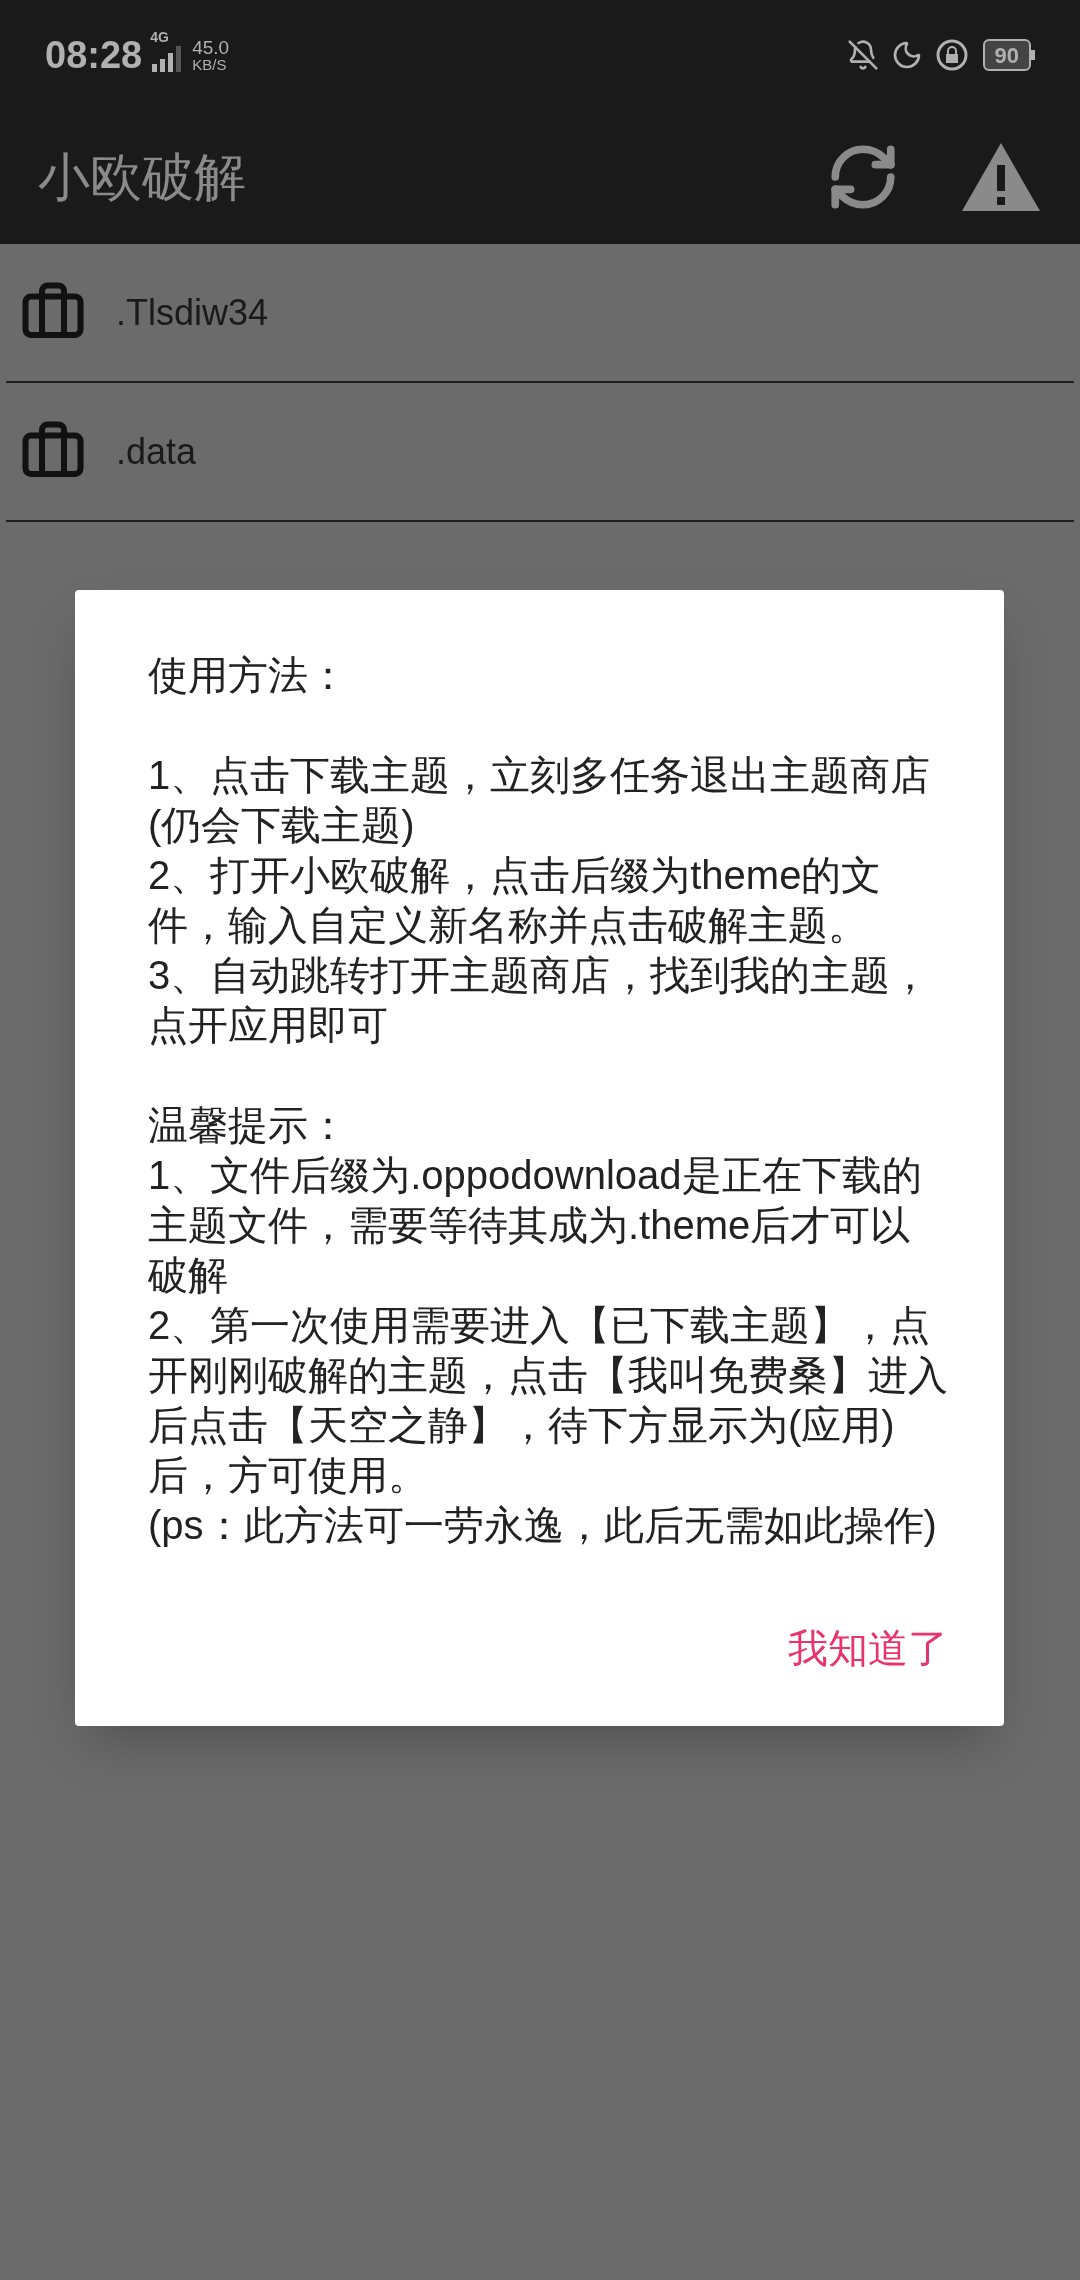  What do you see at coordinates (540, 313) in the screenshot?
I see `file-row: .Tlsdiw34` at bounding box center [540, 313].